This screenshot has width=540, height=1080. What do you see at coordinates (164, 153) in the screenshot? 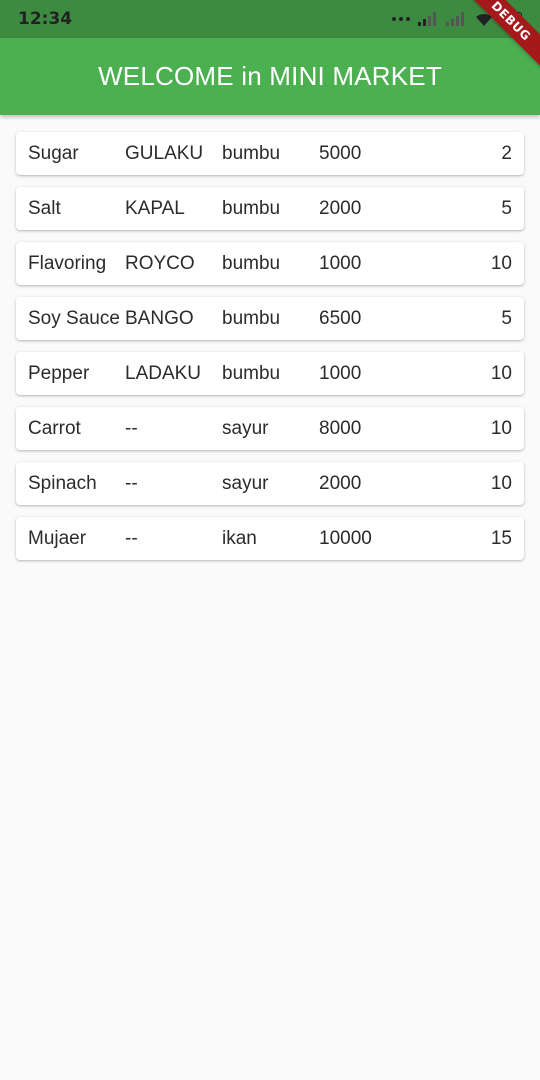
I see `product-brand: GULAKU` at bounding box center [164, 153].